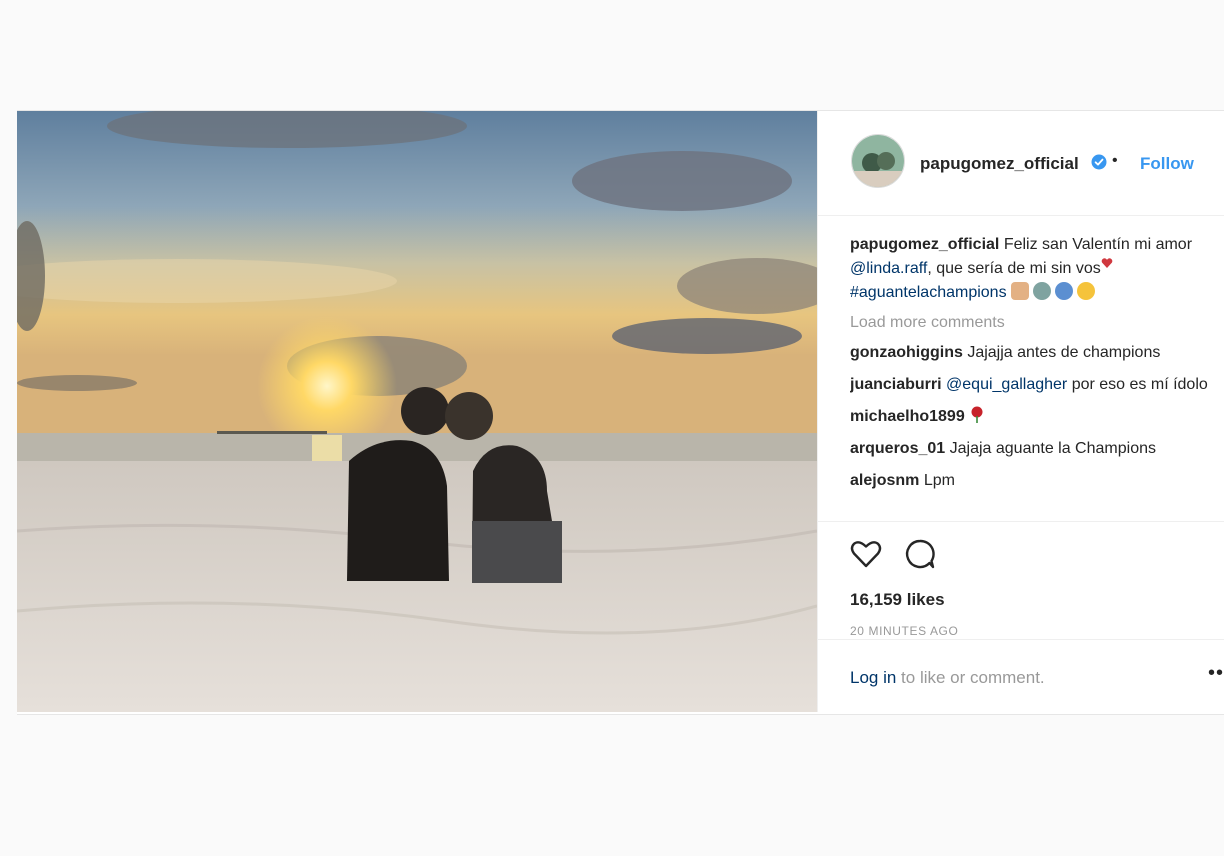 The width and height of the screenshot is (1224, 856). I want to click on likes-count: 16,159 likes, so click(897, 600).